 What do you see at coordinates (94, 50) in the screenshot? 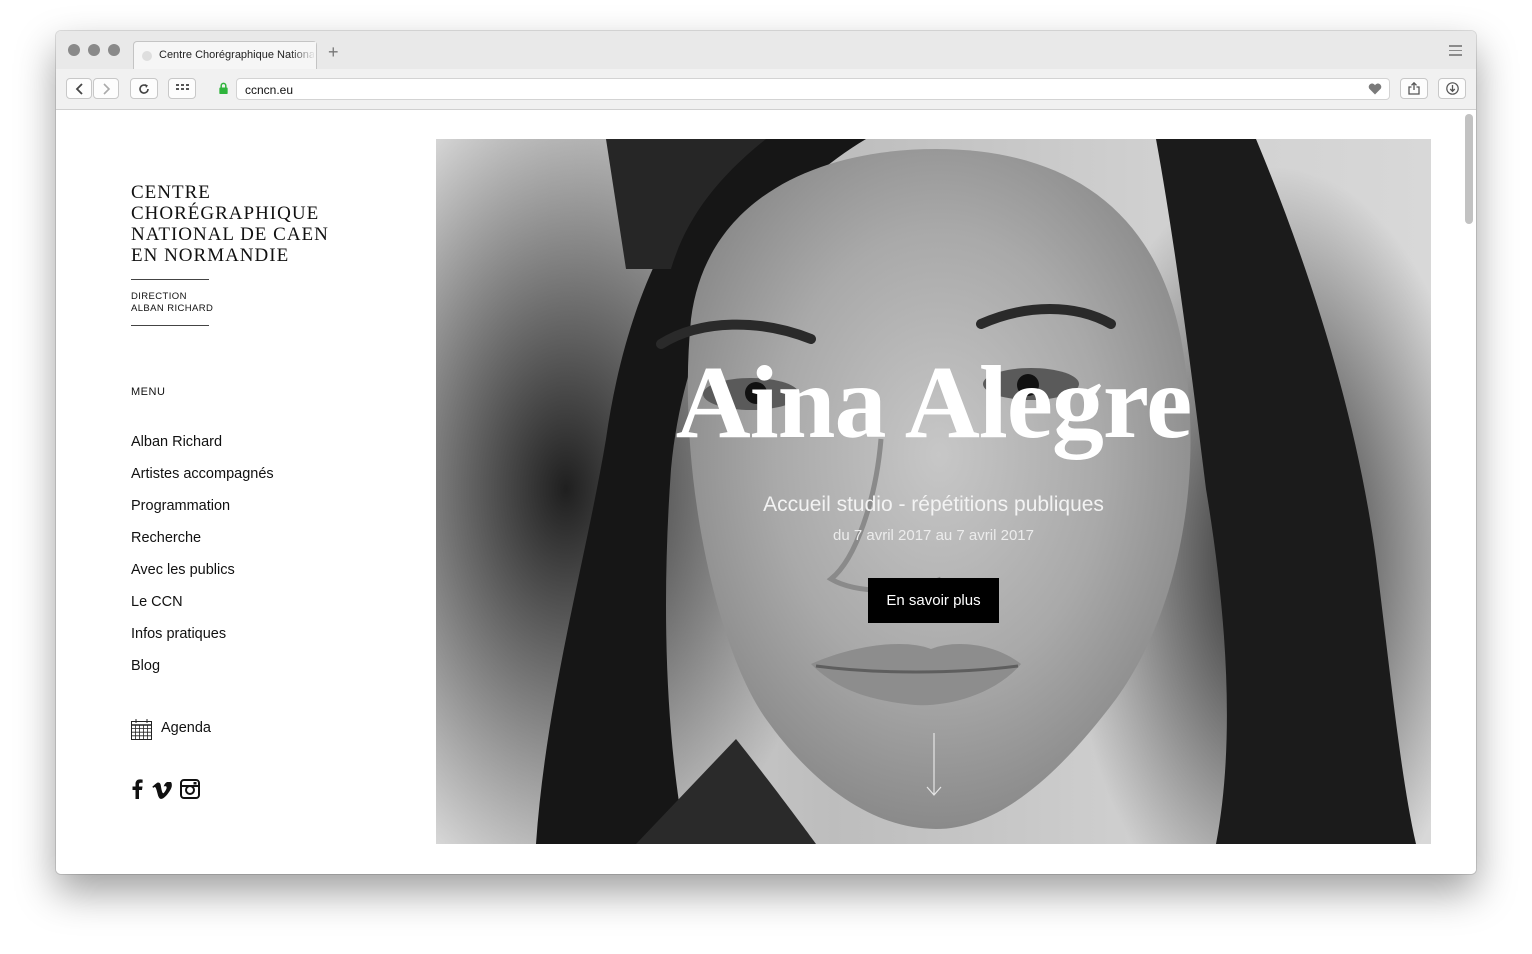
I see `minimize-window-button` at bounding box center [94, 50].